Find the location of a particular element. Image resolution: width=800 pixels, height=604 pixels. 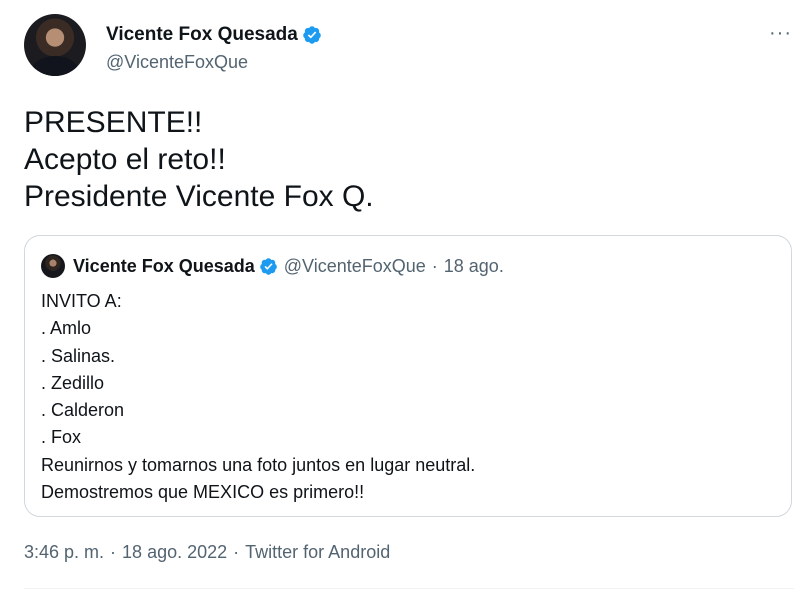

tweet-header: Vicente Fox Quesada @VicenteFoxQue ··· is located at coordinates (409, 49).